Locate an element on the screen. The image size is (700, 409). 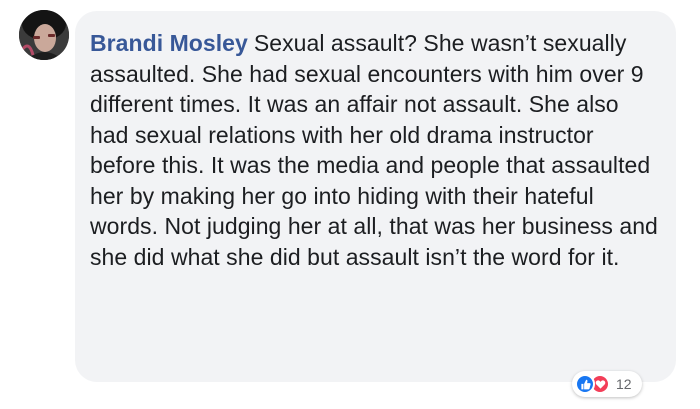
reactions-summary: 12 is located at coordinates (607, 384).